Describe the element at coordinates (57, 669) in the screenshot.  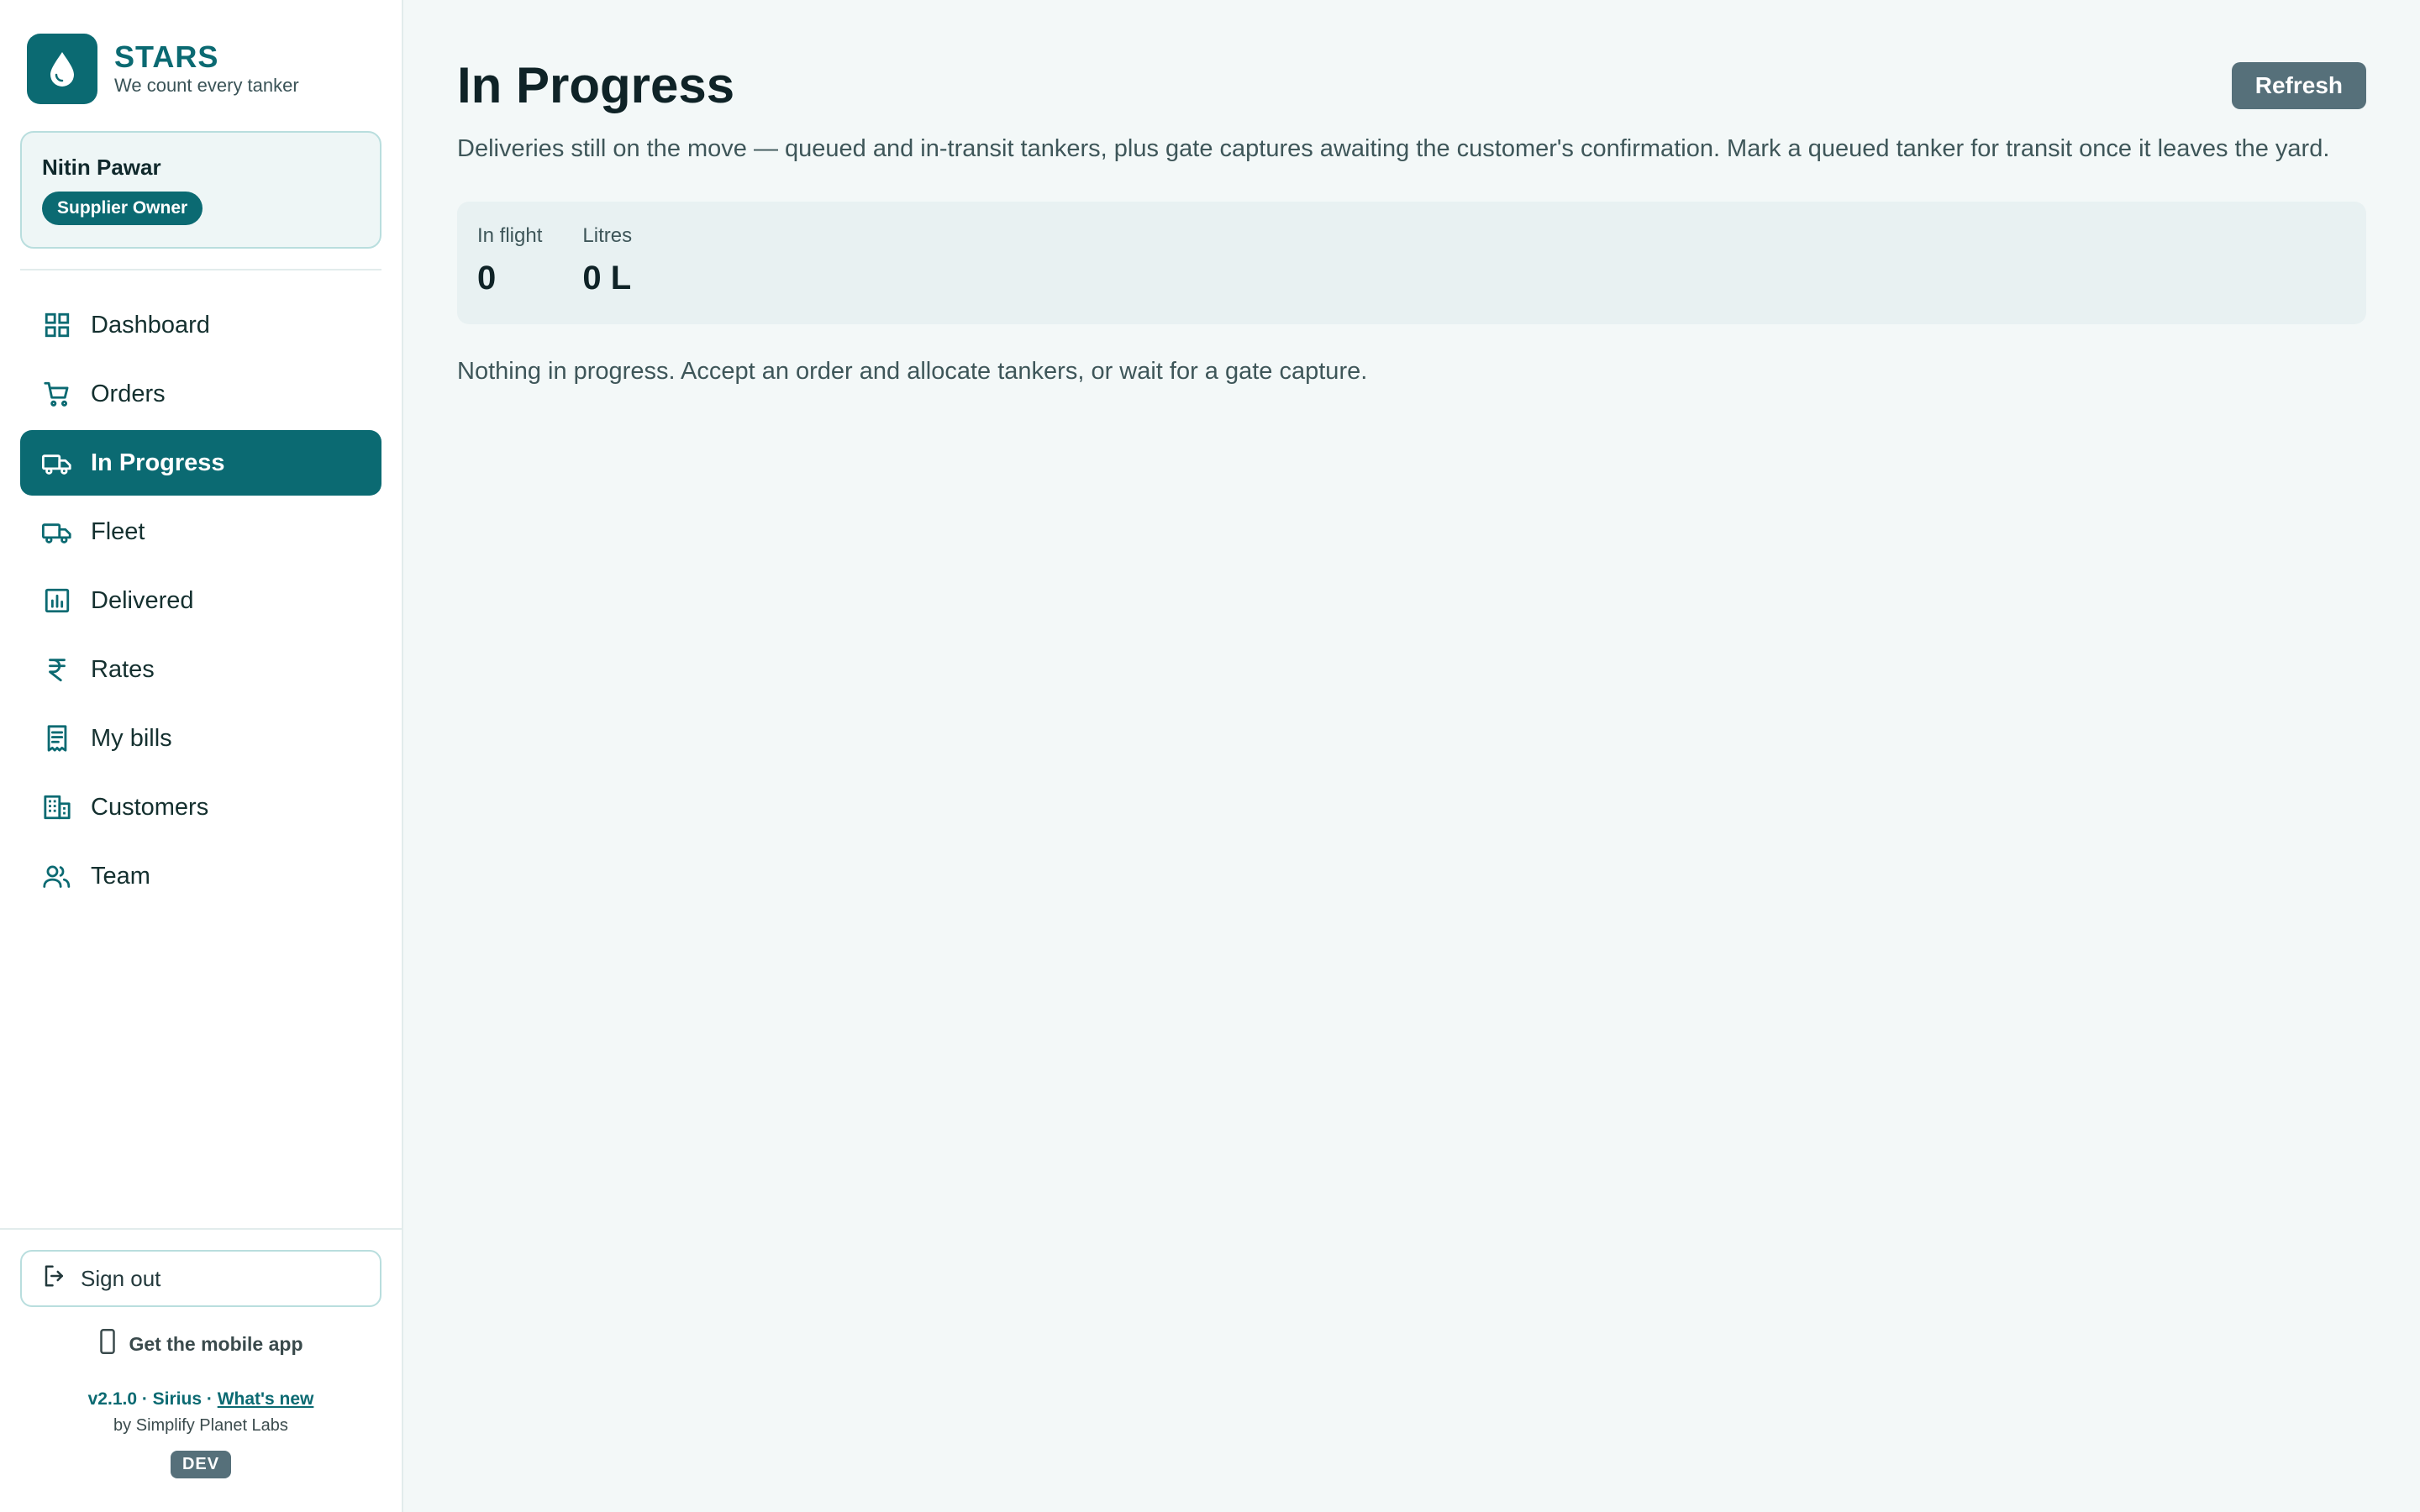
I see `rupee-icon` at that location.